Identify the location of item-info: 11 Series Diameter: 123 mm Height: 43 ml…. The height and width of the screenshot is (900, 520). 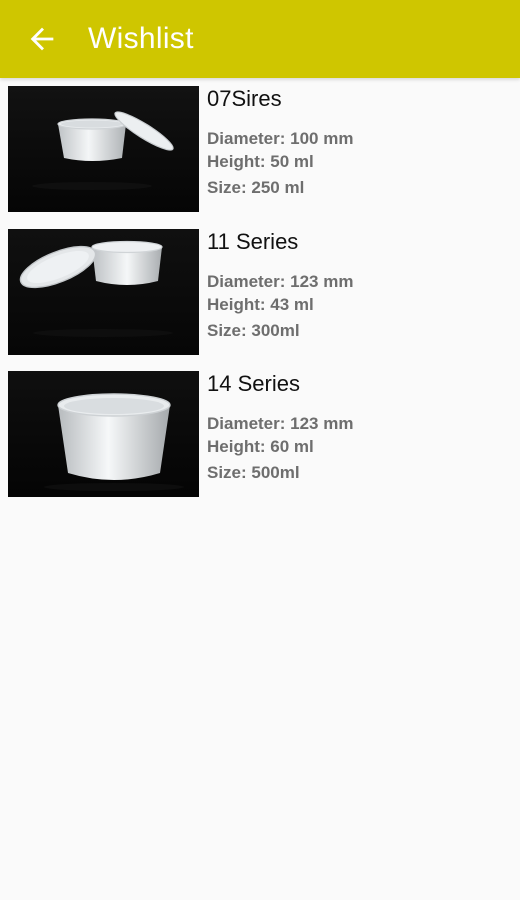
(358, 284).